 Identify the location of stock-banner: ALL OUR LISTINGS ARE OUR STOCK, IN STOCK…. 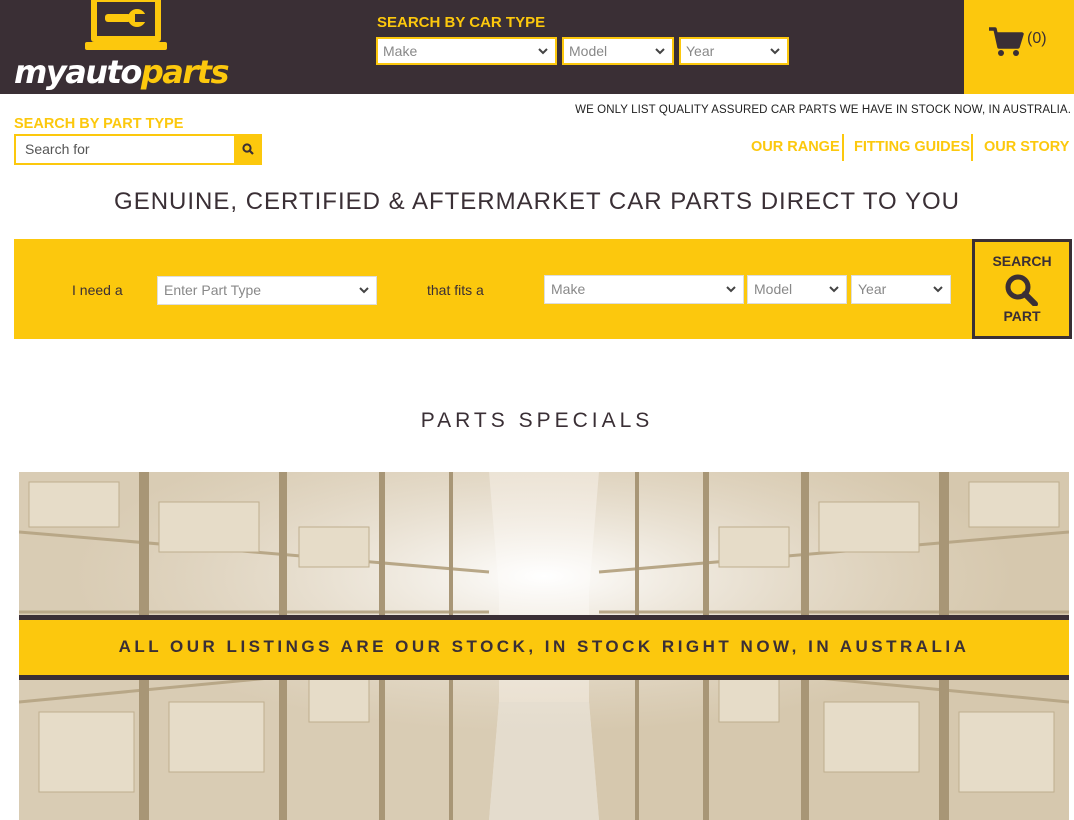
(544, 647).